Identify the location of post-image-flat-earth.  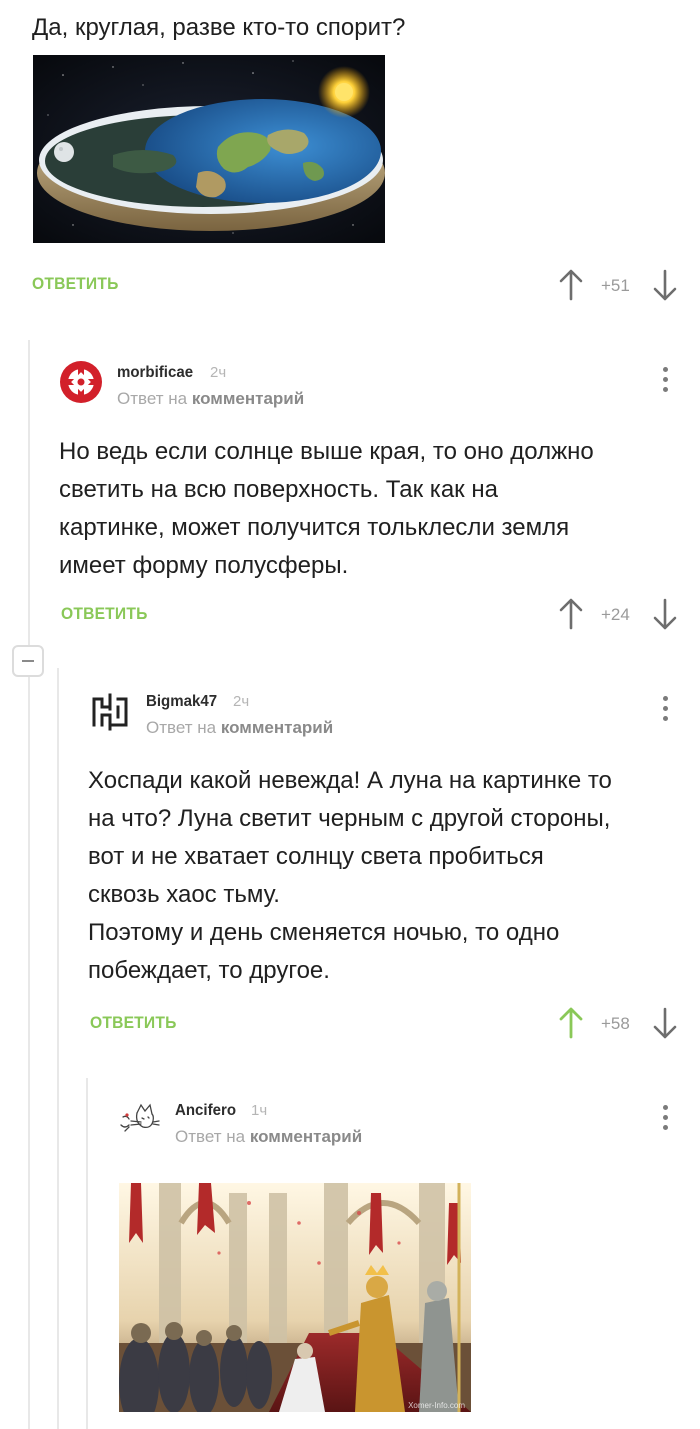
(209, 149).